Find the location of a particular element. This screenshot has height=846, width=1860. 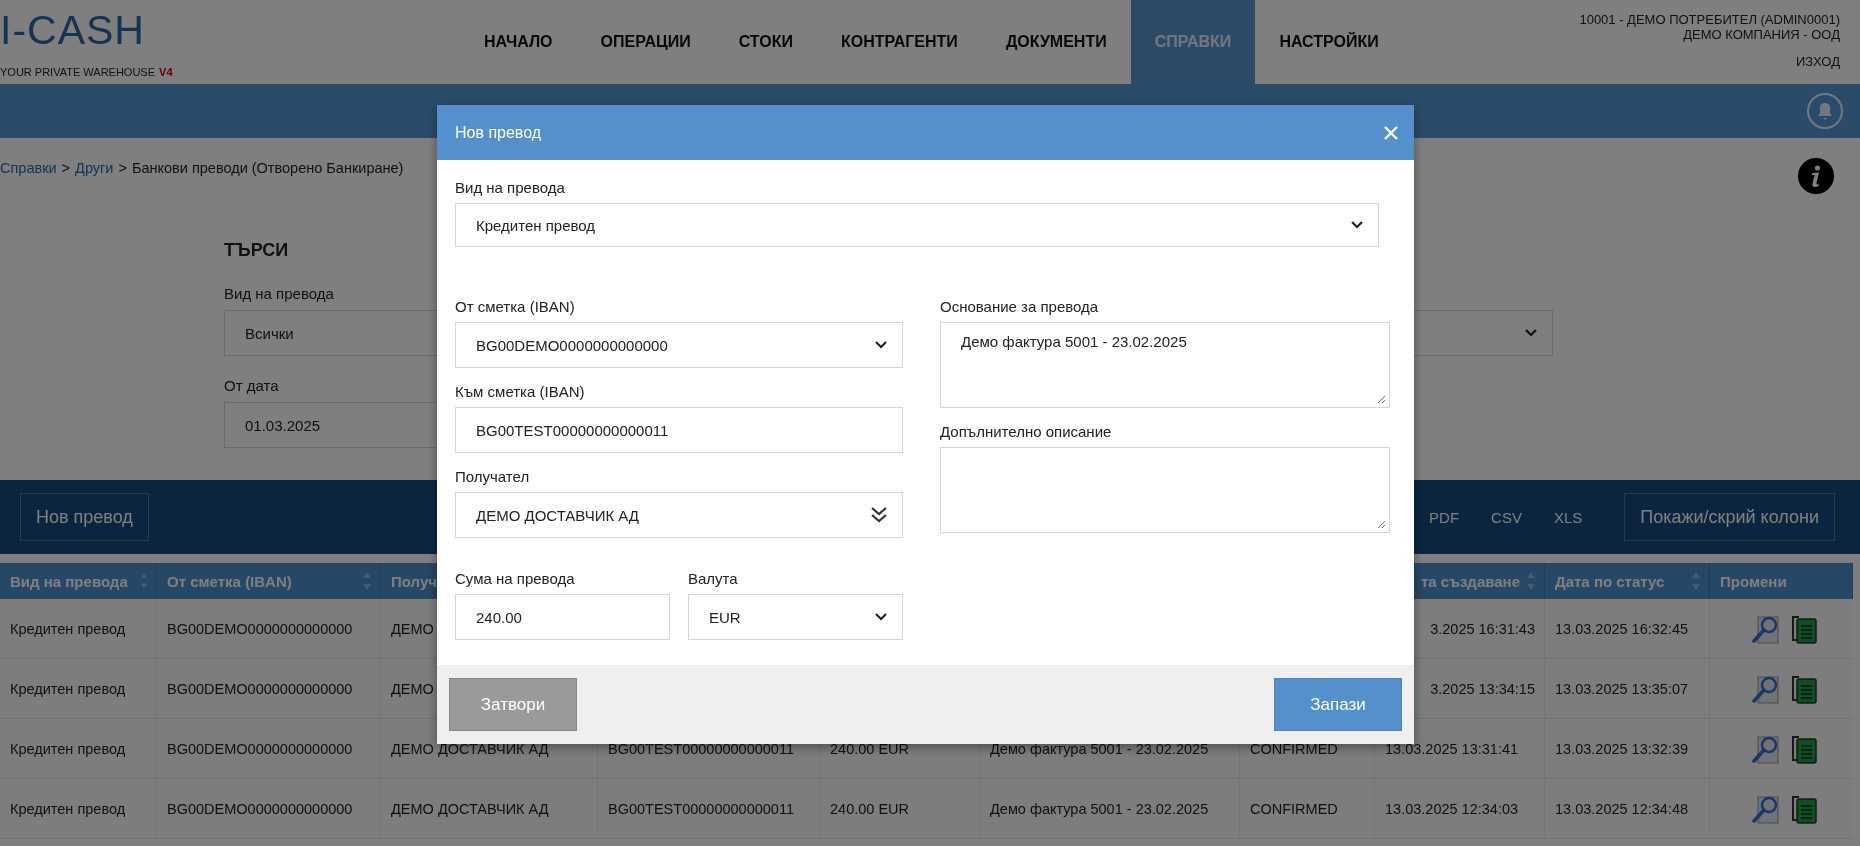

field-label: Към сметка (IBAN) is located at coordinates (520, 392).